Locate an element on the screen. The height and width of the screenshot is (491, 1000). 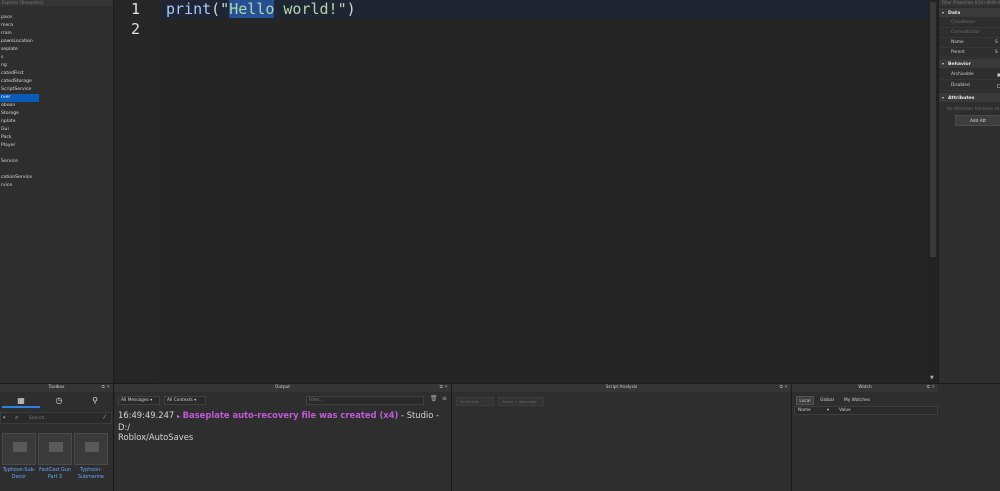
explorer-item: oboon is located at coordinates (57, 106).